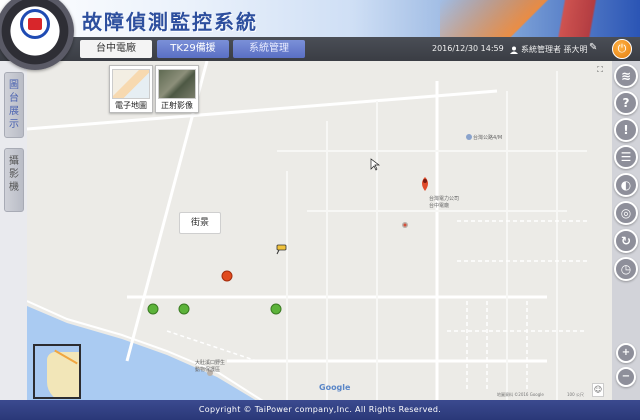 This screenshot has width=640, height=420. I want to click on google-logo: Google, so click(335, 387).